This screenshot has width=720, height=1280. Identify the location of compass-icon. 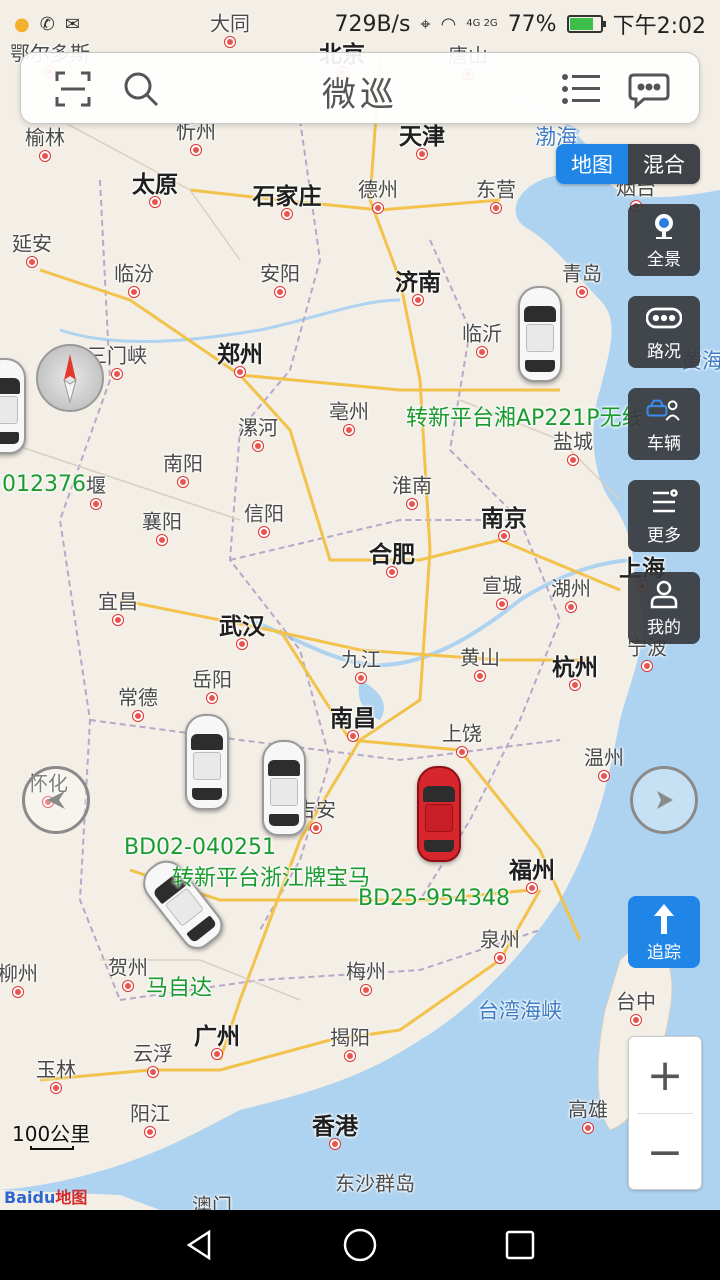
(70, 378).